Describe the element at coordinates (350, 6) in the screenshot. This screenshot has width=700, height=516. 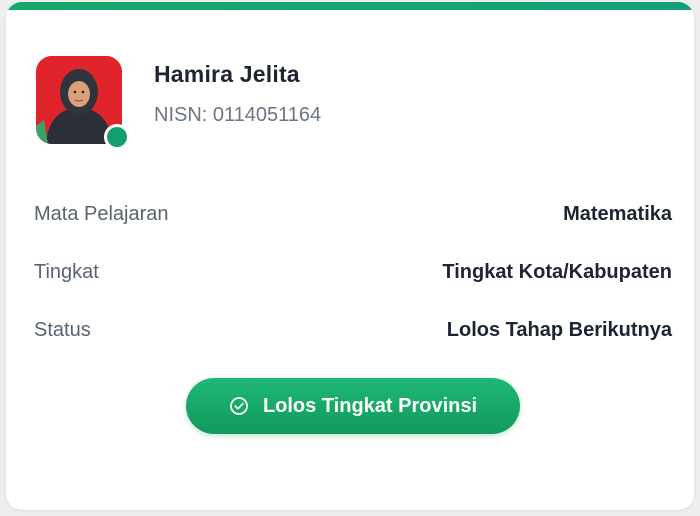
I see `card-top-accent` at that location.